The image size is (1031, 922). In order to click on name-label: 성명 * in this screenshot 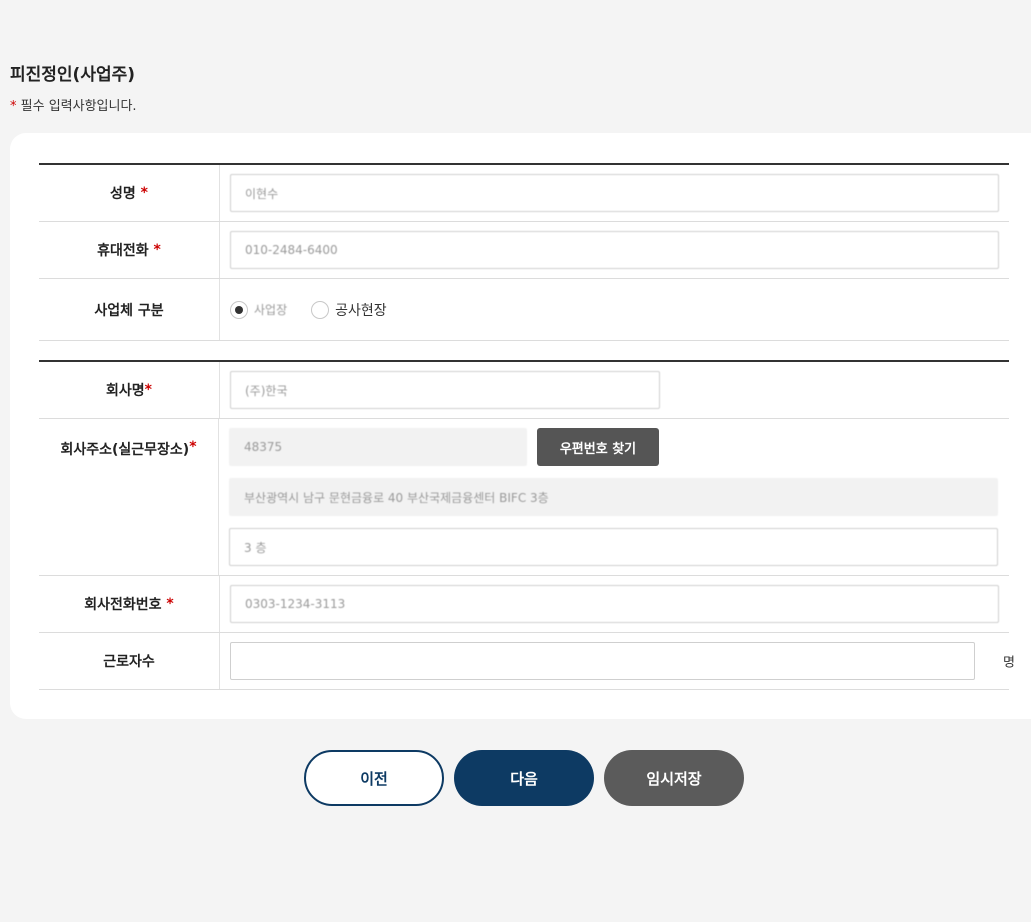, I will do `click(129, 193)`.